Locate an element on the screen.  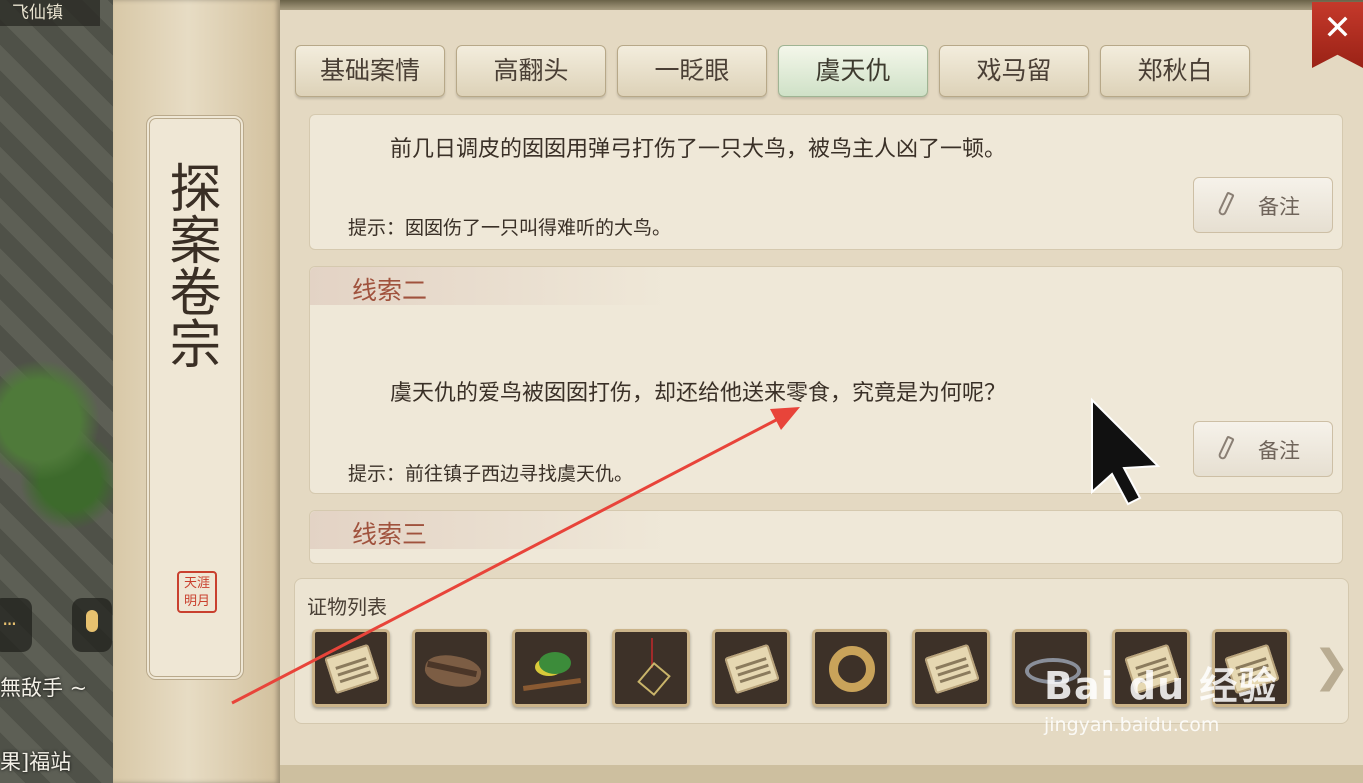
chat-line-1: 無敌手 ~ is located at coordinates (44, 688).